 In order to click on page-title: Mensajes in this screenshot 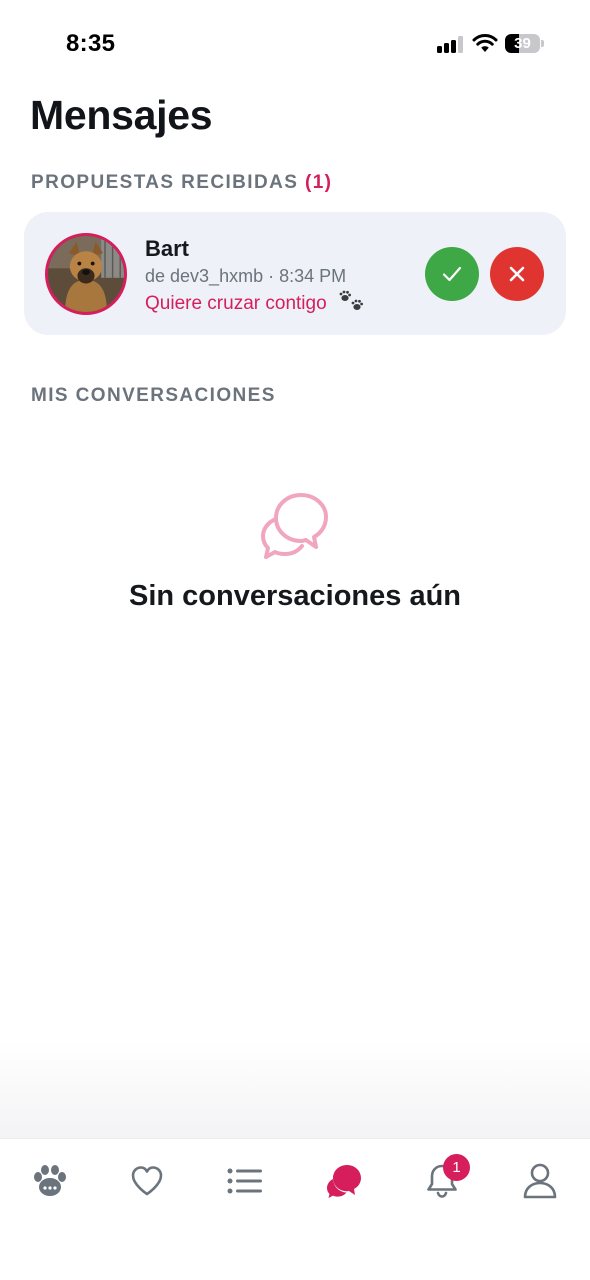, I will do `click(121, 115)`.